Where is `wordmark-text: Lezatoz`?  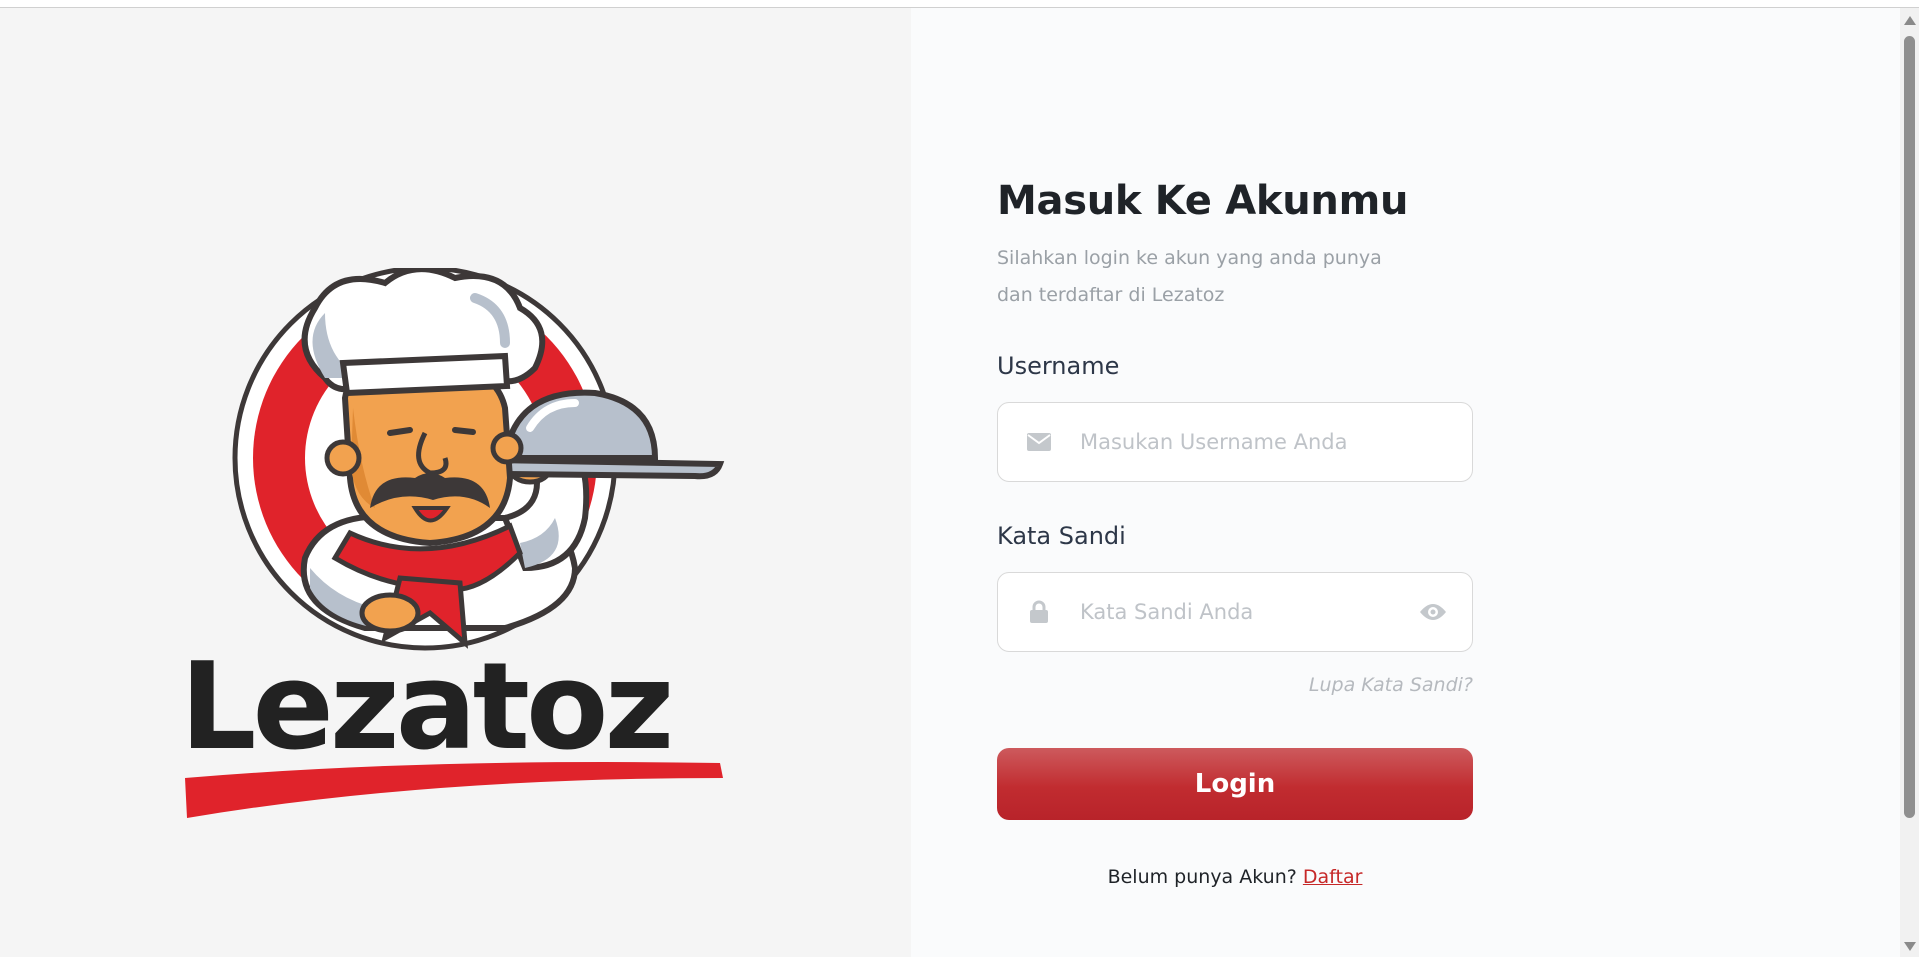
wordmark-text: Lezatoz is located at coordinates (425, 707).